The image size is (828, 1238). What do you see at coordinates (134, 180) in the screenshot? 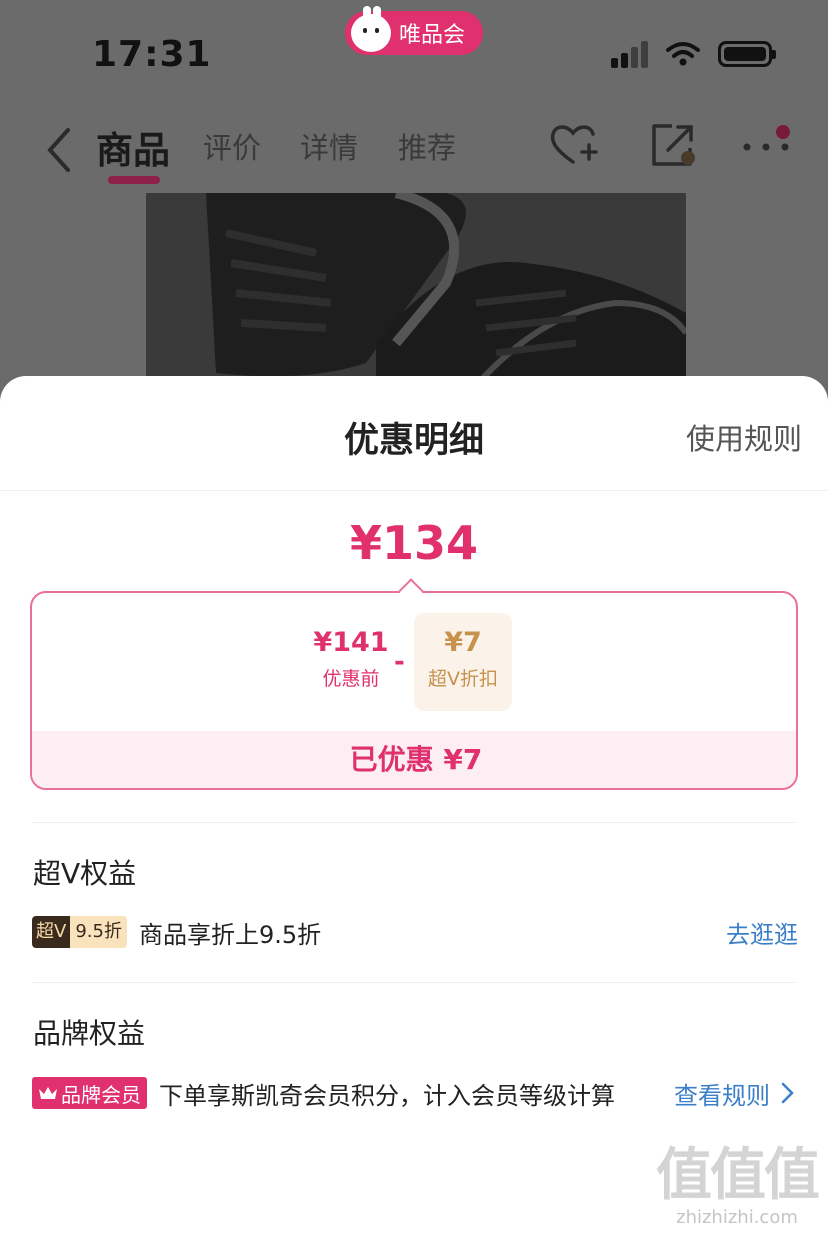
I see `active-tab-indicator` at bounding box center [134, 180].